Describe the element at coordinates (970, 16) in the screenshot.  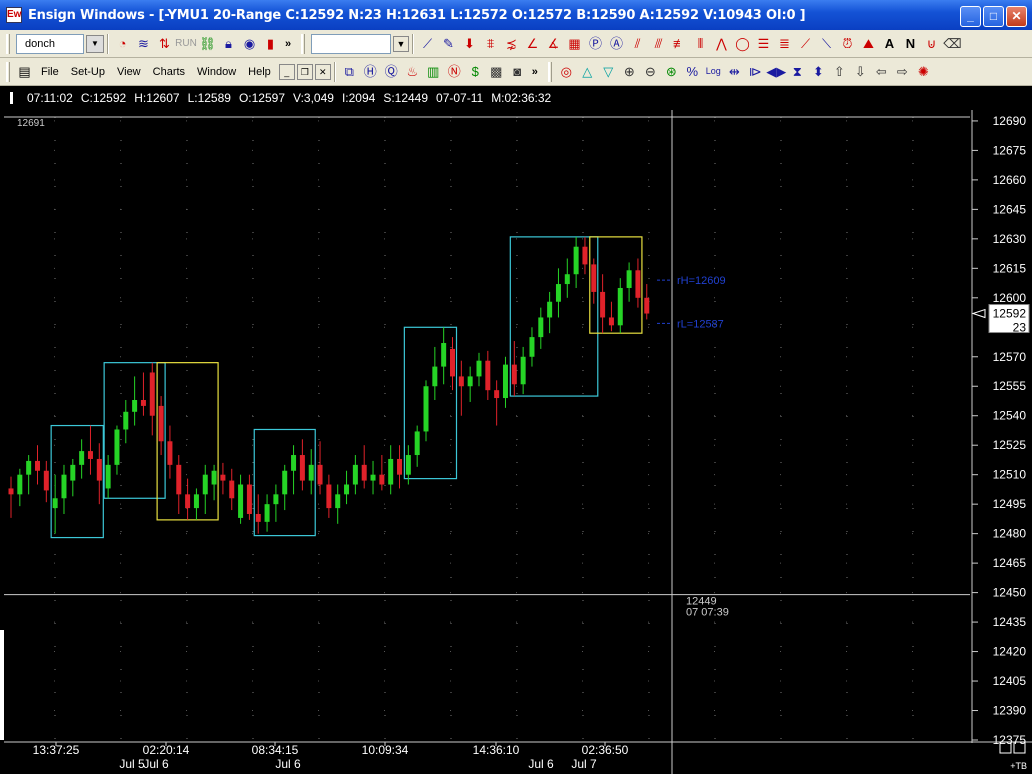
I see `minimize-button: _` at that location.